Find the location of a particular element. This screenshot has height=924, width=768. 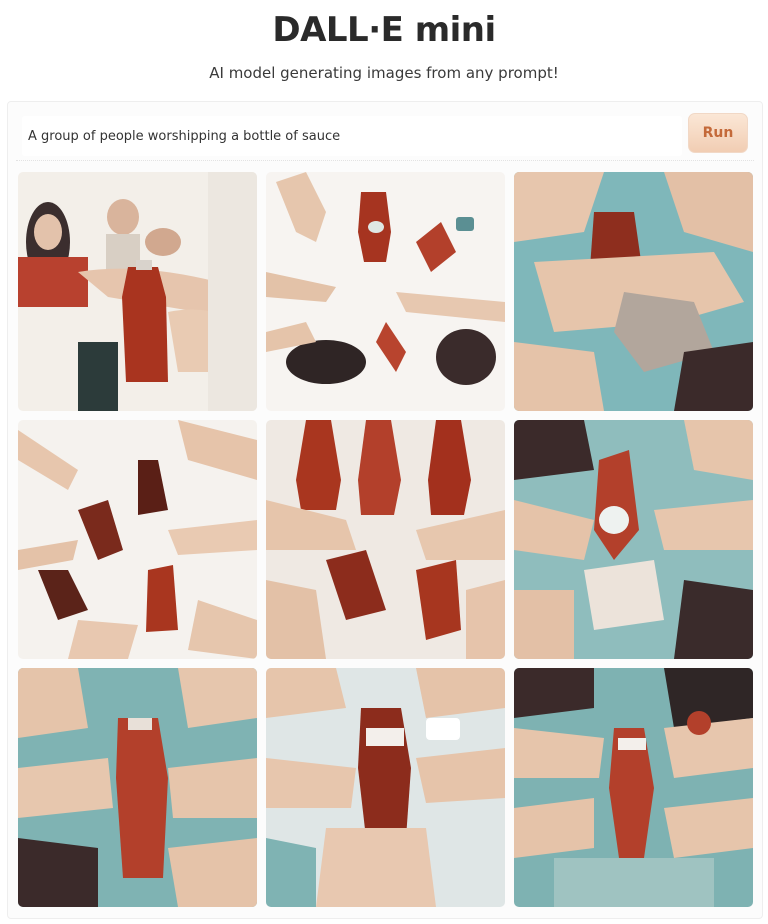

generated-image-2-art is located at coordinates (385, 291).